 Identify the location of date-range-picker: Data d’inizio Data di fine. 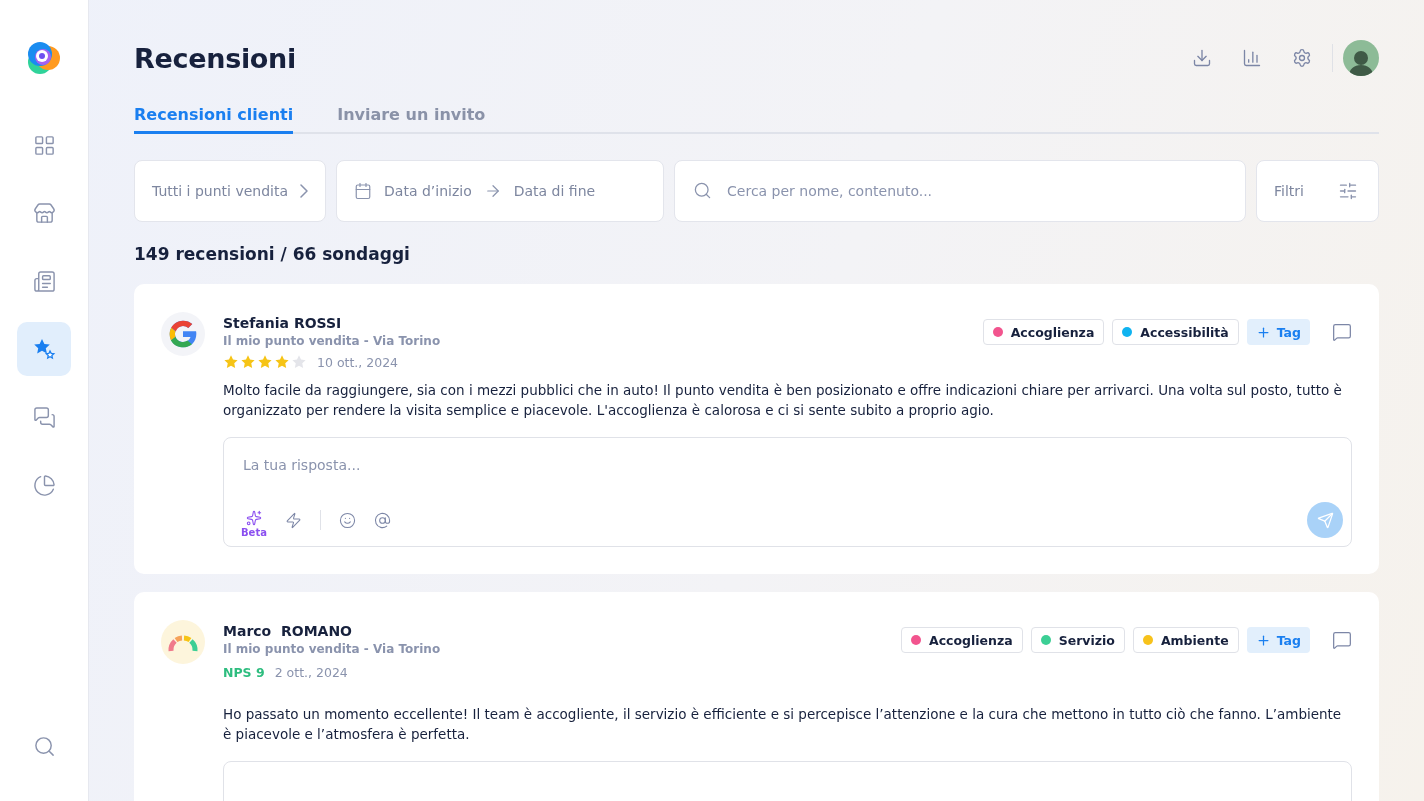
(500, 191).